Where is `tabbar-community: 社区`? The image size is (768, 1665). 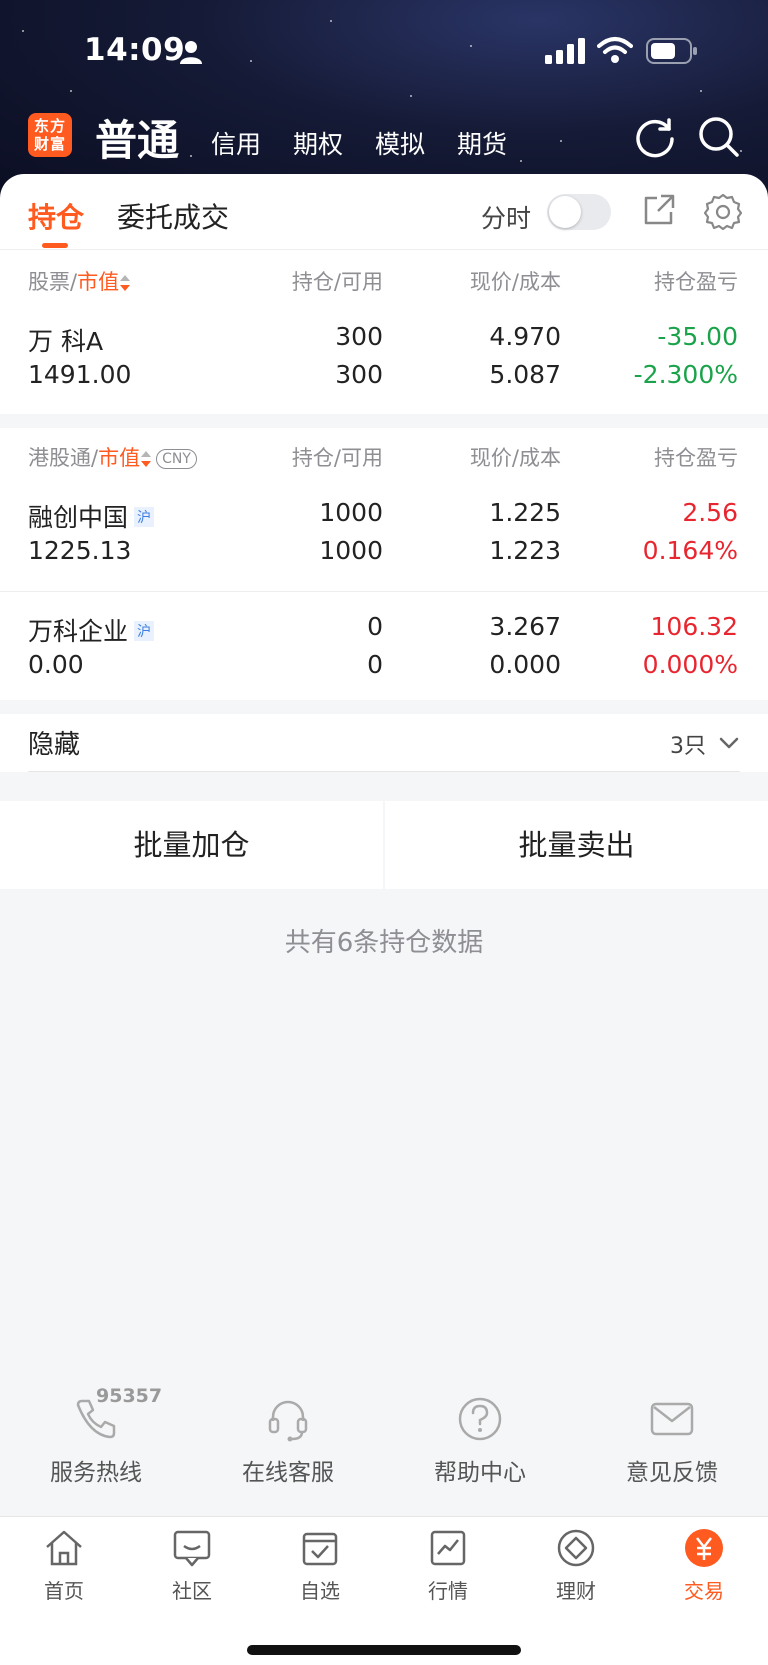
tabbar-community: 社区 is located at coordinates (192, 1565).